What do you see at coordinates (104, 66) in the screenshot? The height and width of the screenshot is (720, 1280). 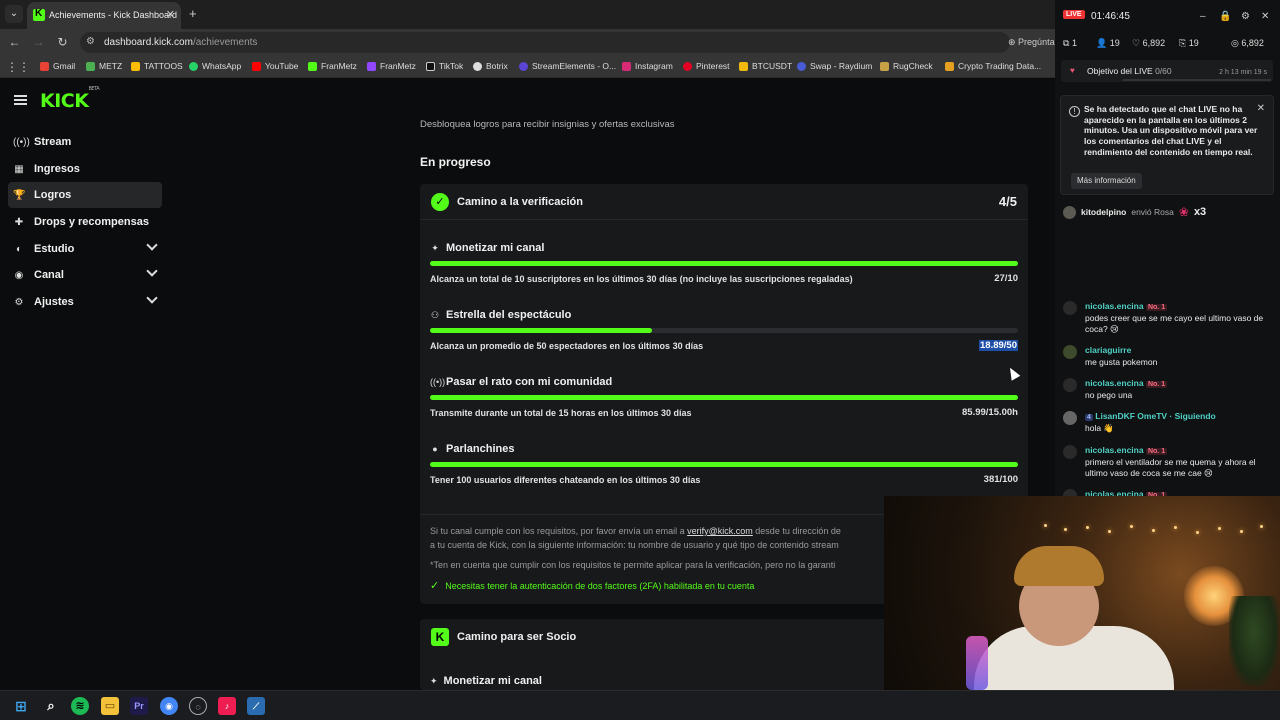 I see `bookmark-metz: METZ` at bounding box center [104, 66].